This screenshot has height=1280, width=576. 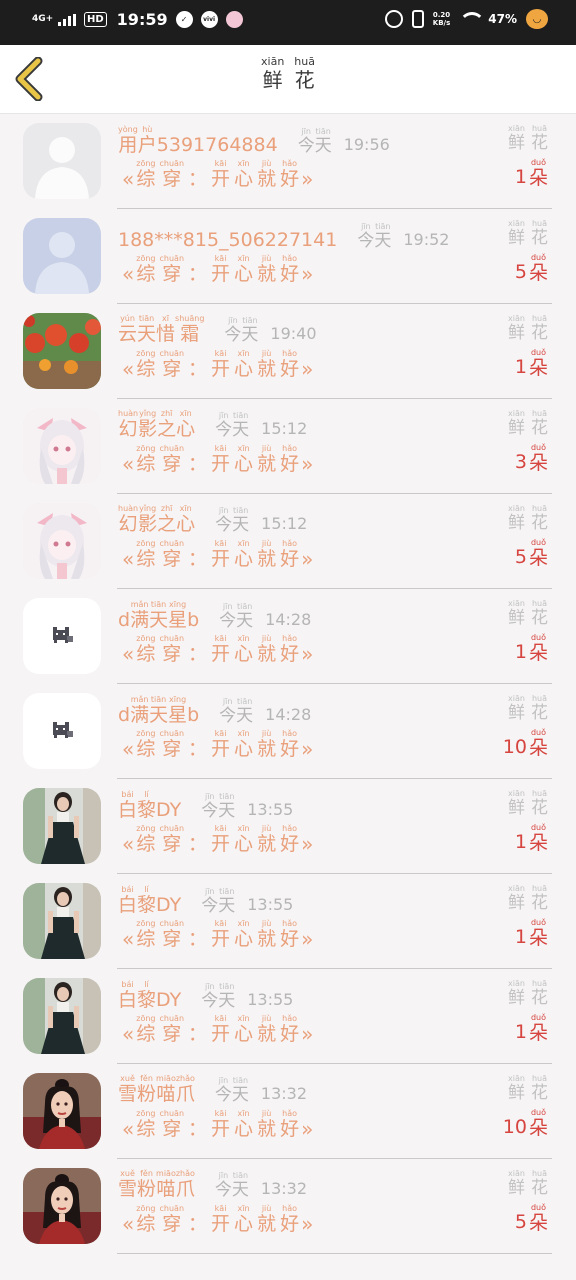 I want to click on top-bar: xiān 鲜 huā 花, so click(x=288, y=79).